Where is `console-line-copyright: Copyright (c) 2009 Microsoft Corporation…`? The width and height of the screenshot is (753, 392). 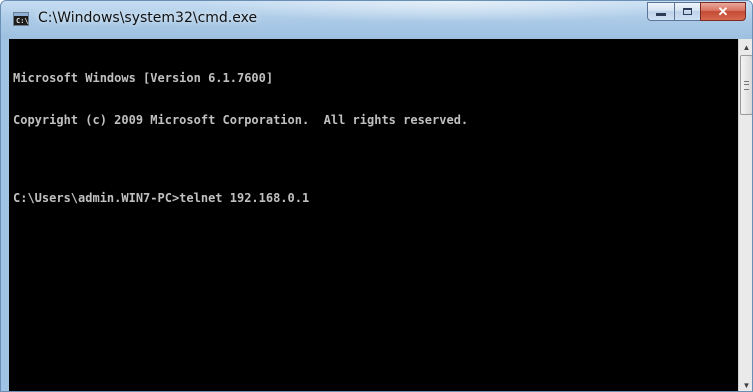 console-line-copyright: Copyright (c) 2009 Microsoft Corporation… is located at coordinates (241, 120).